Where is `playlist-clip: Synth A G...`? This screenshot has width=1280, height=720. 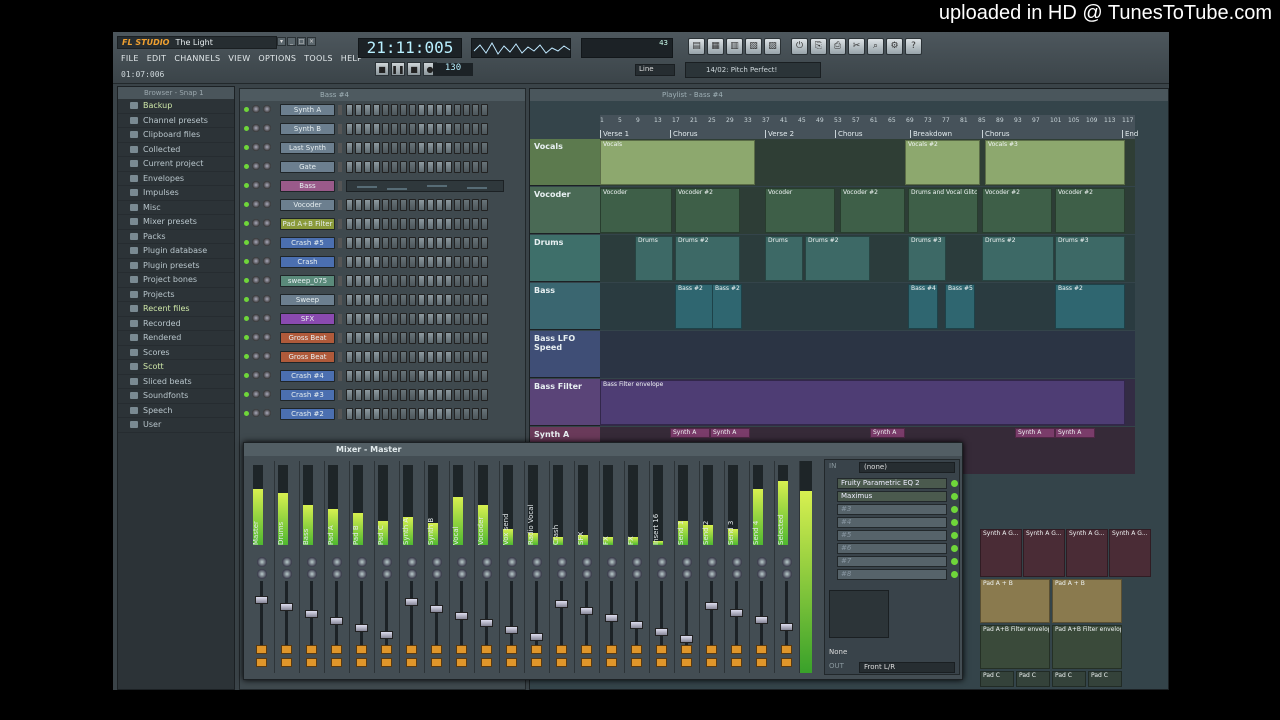 playlist-clip: Synth A G... is located at coordinates (1044, 553).